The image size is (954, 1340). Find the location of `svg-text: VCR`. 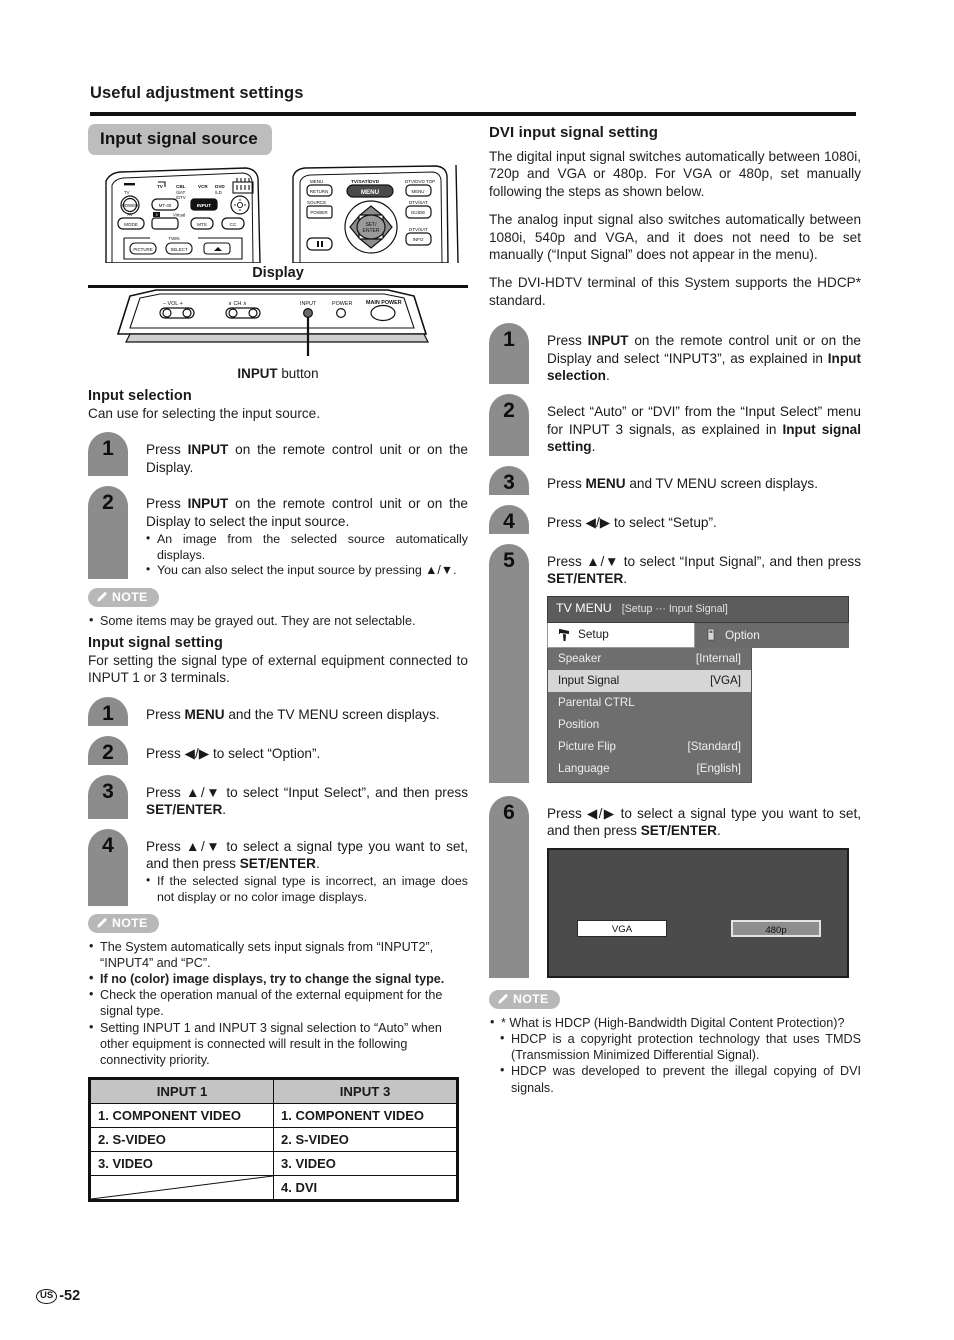

svg-text: VCR is located at coordinates (203, 186).